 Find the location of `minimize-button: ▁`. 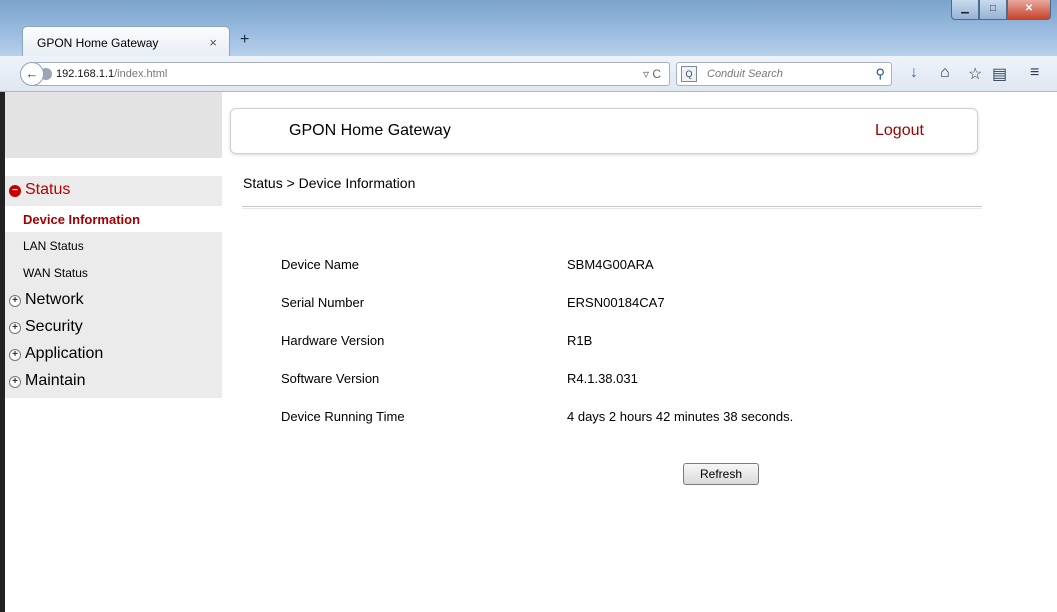

minimize-button: ▁ is located at coordinates (965, 10).